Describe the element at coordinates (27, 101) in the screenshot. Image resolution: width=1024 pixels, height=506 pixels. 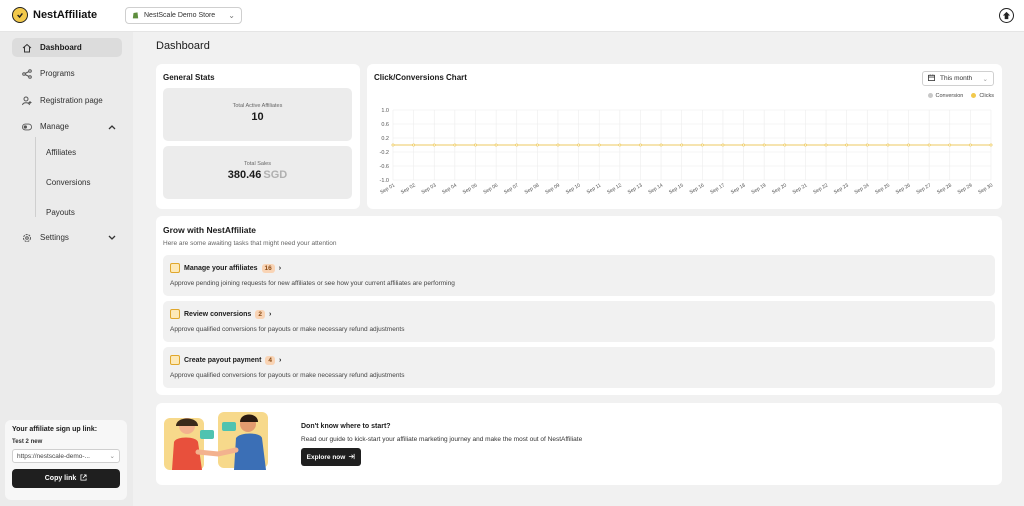
I see `user-add-icon` at that location.